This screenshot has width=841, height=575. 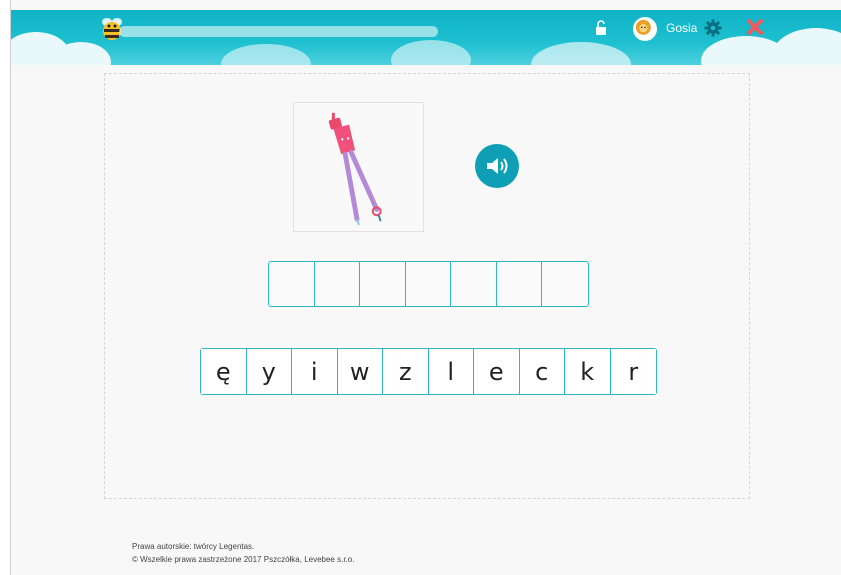 What do you see at coordinates (588, 371) in the screenshot?
I see `letter-tile: k` at bounding box center [588, 371].